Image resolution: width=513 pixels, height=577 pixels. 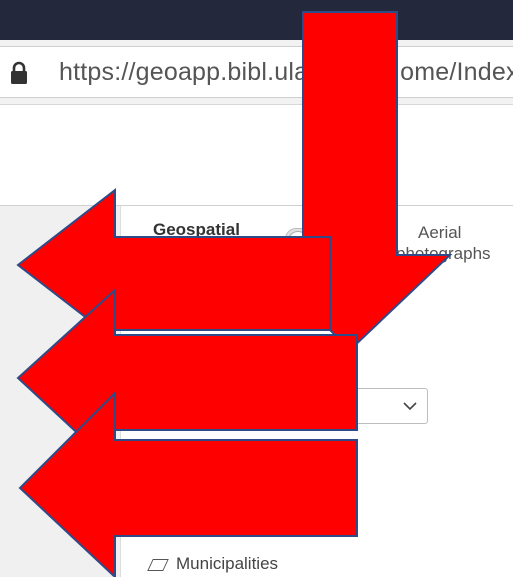 I want to click on polygon-layer-icon, so click(x=158, y=564).